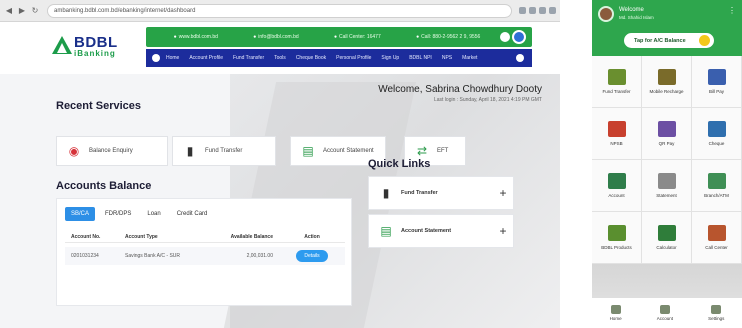 The image size is (742, 328). I want to click on grid-item-account: Account, so click(617, 186).